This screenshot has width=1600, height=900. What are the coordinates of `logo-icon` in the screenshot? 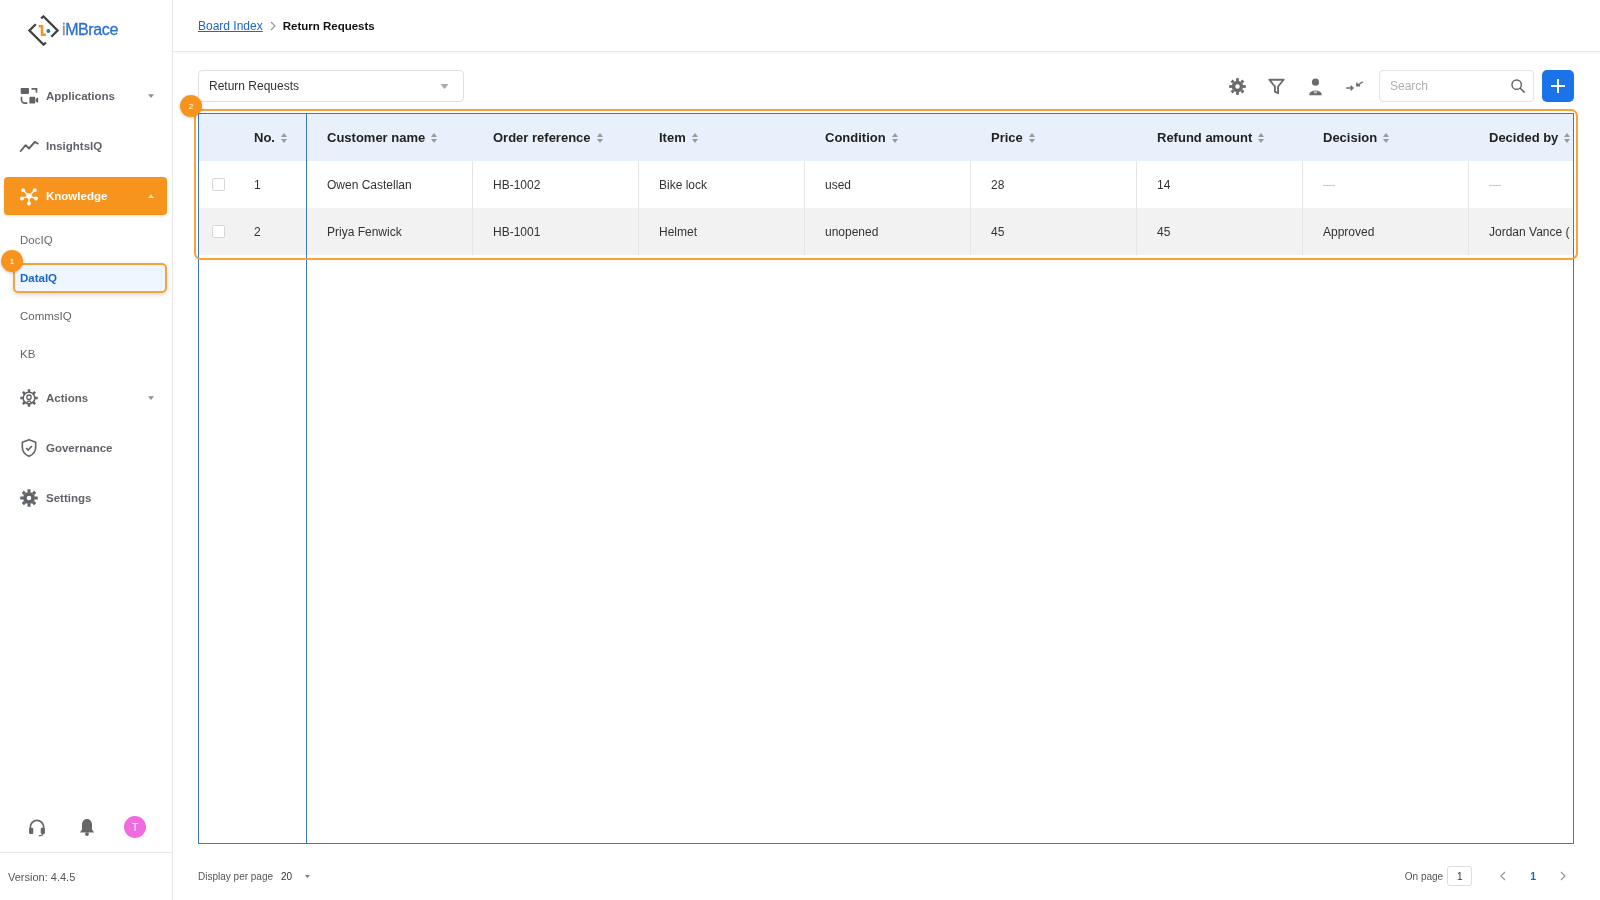 It's located at (43, 30).